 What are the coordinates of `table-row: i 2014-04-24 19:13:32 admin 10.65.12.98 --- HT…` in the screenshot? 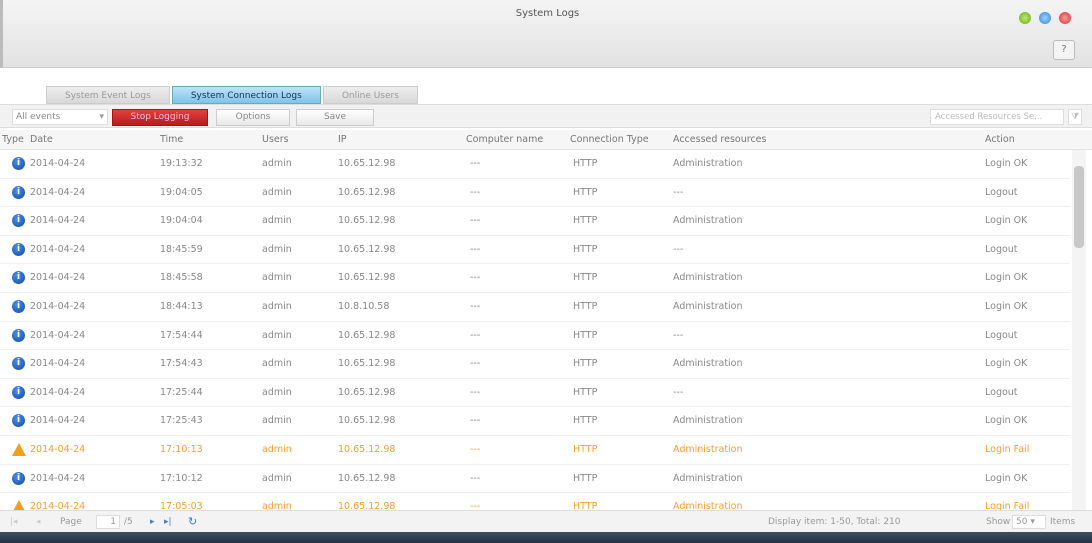 It's located at (535, 164).